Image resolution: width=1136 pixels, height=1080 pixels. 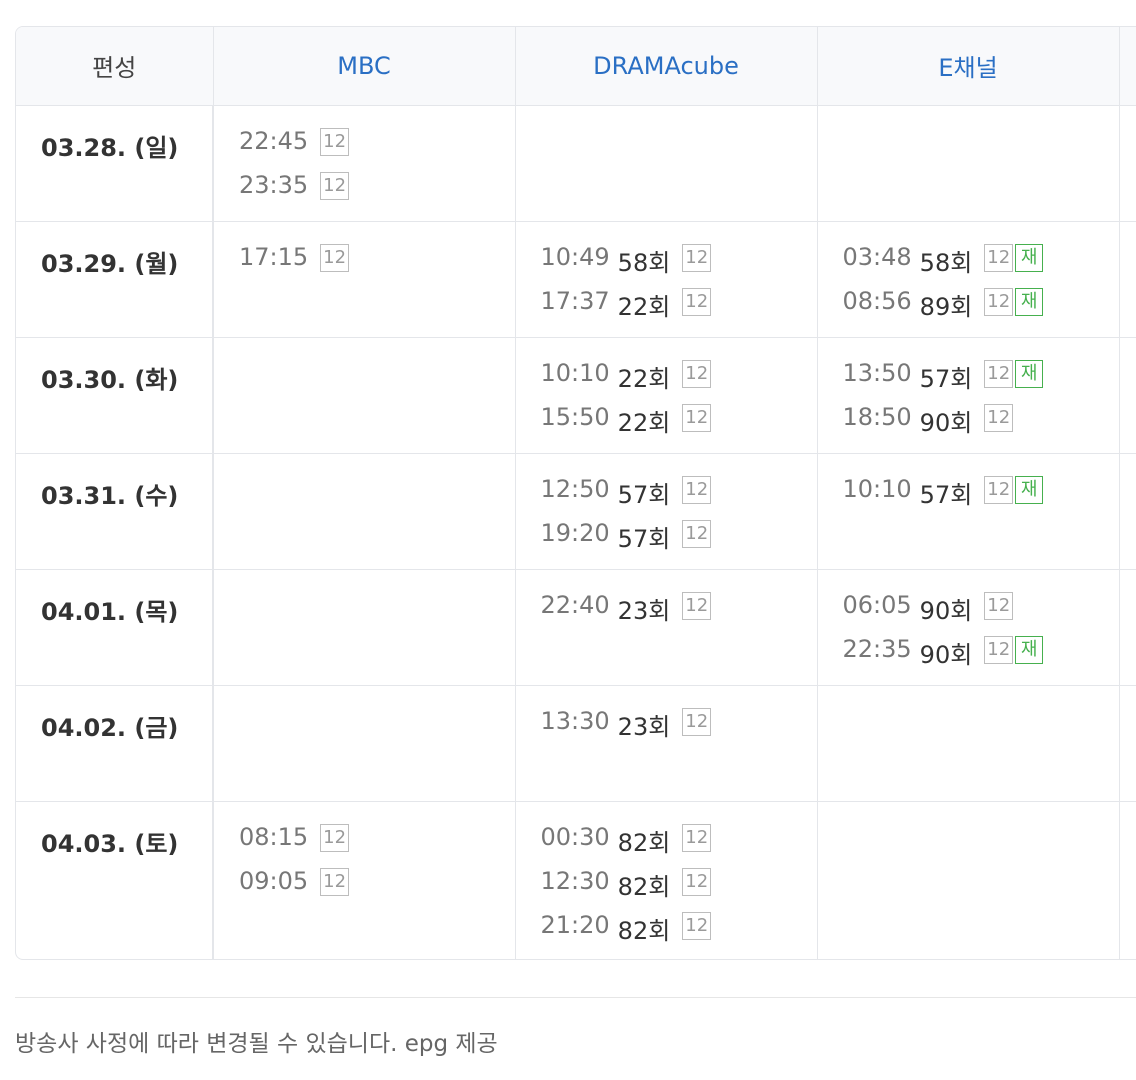 I want to click on episode-number: 57회, so click(x=644, y=494).